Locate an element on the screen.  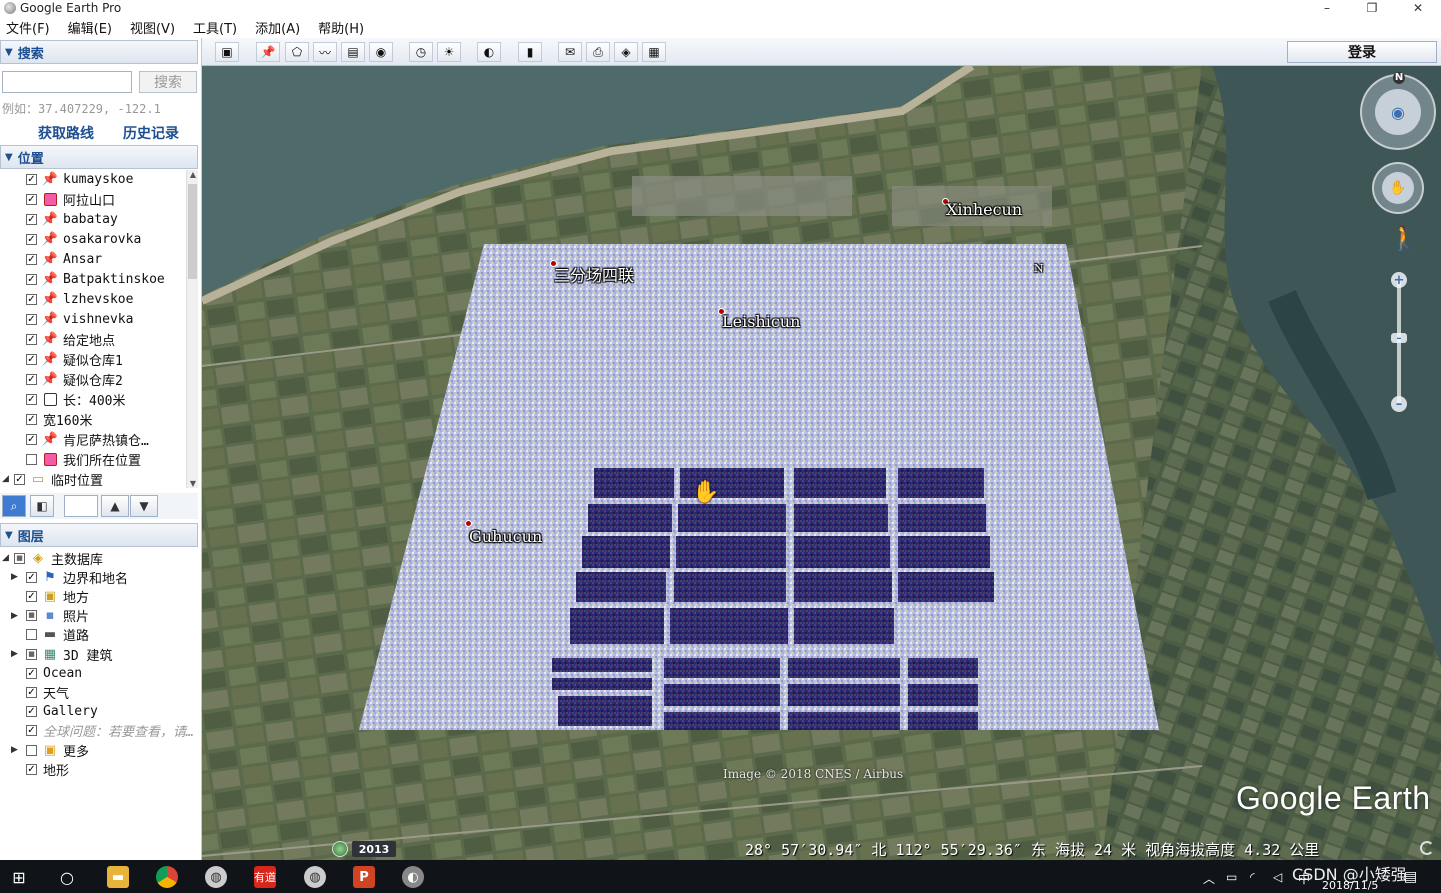
menu-view: 视图(V) is located at coordinates (152, 27).